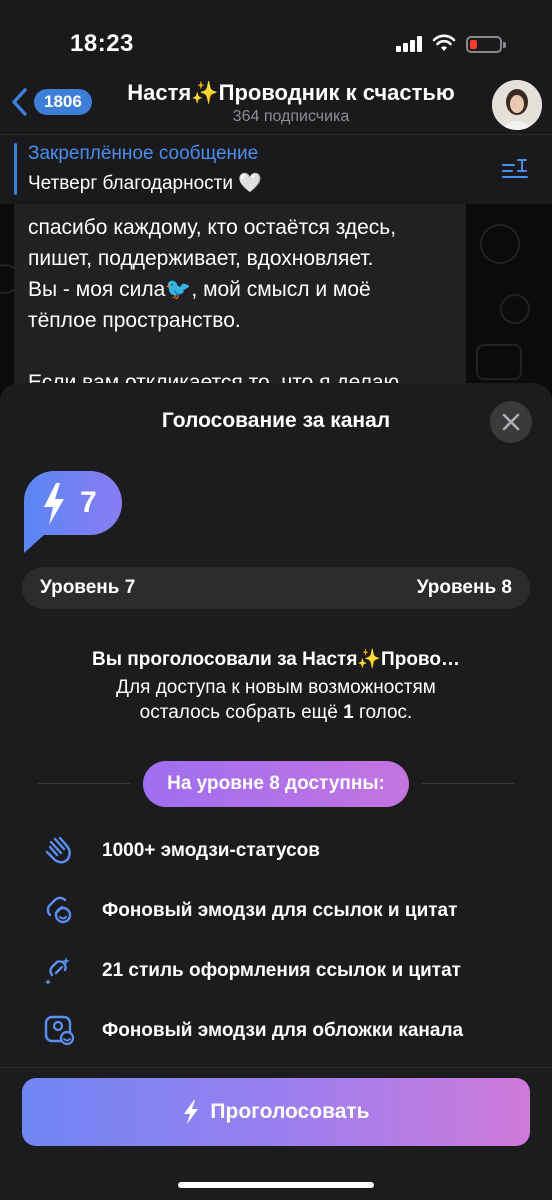  What do you see at coordinates (211, 850) in the screenshot?
I see `feature-label: 1000+ эмодзи-статусов` at bounding box center [211, 850].